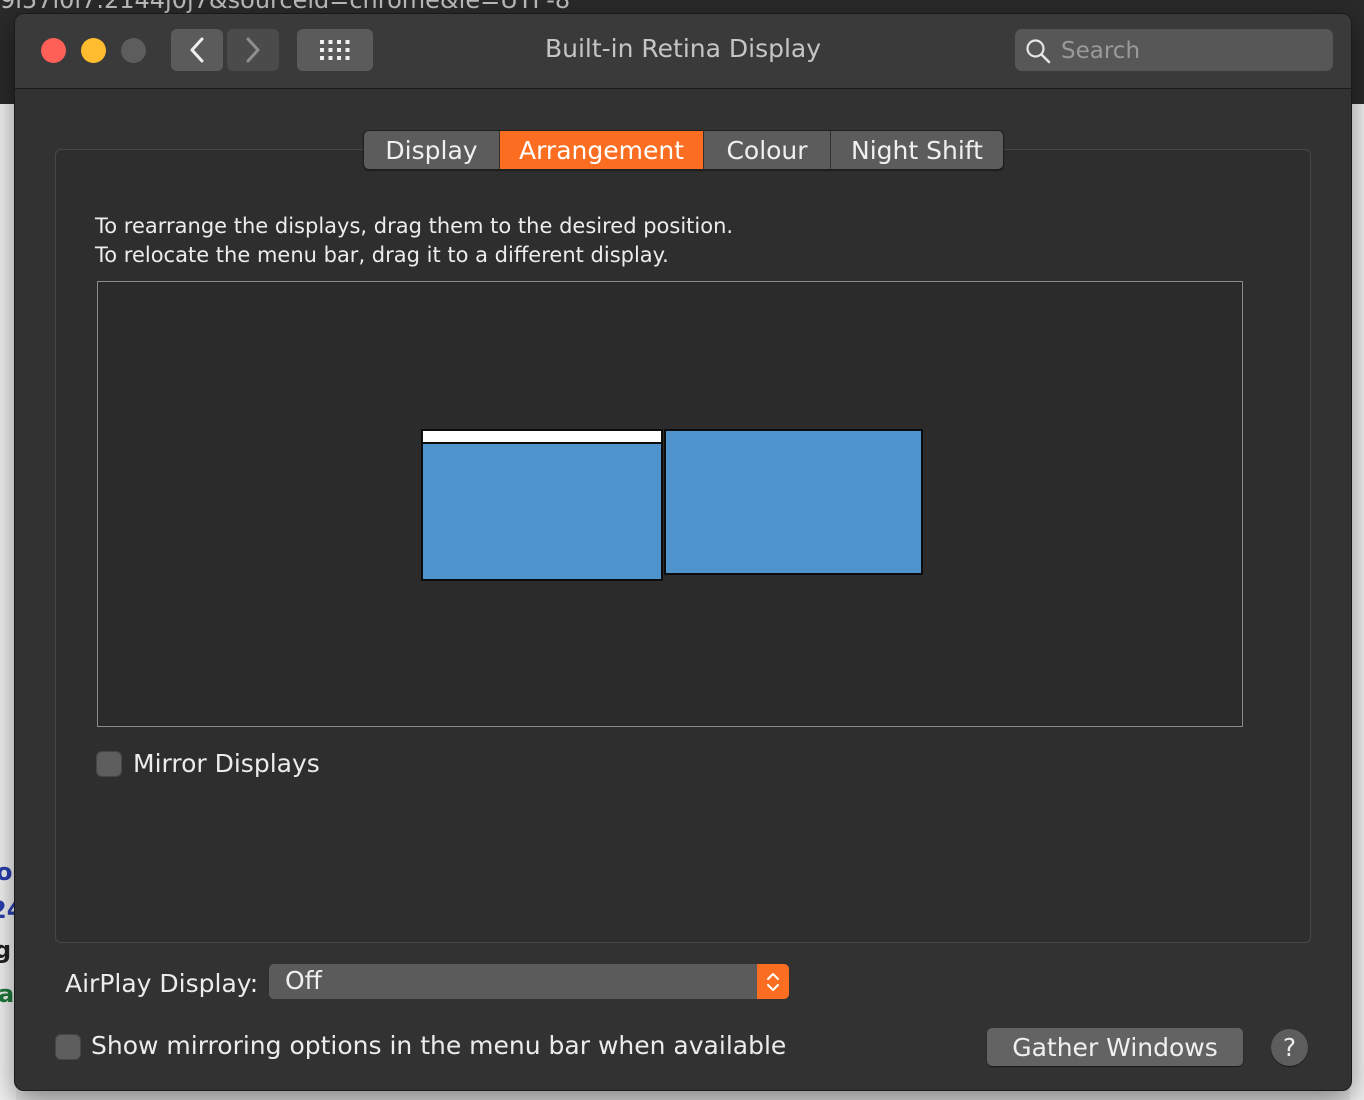 Image resolution: width=1364 pixels, height=1100 pixels. I want to click on secondary-display, so click(793, 502).